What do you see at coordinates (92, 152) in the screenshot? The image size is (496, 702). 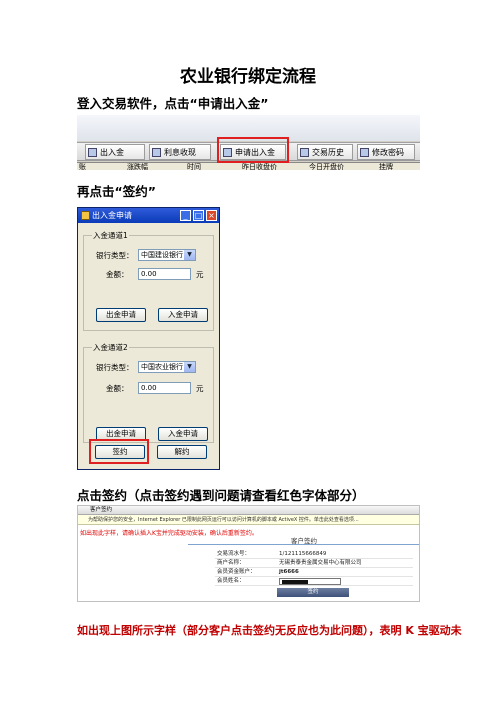 I see `deposit-icon` at bounding box center [92, 152].